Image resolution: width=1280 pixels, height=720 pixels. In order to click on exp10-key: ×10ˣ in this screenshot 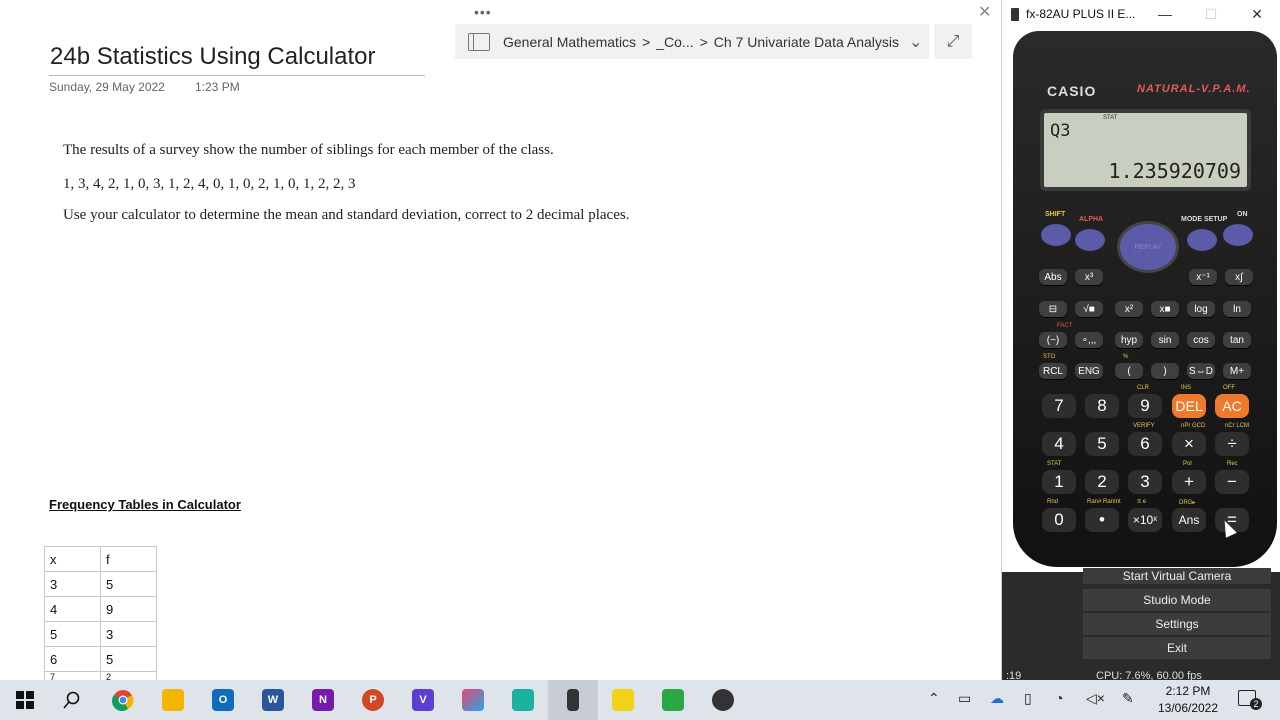, I will do `click(1145, 520)`.